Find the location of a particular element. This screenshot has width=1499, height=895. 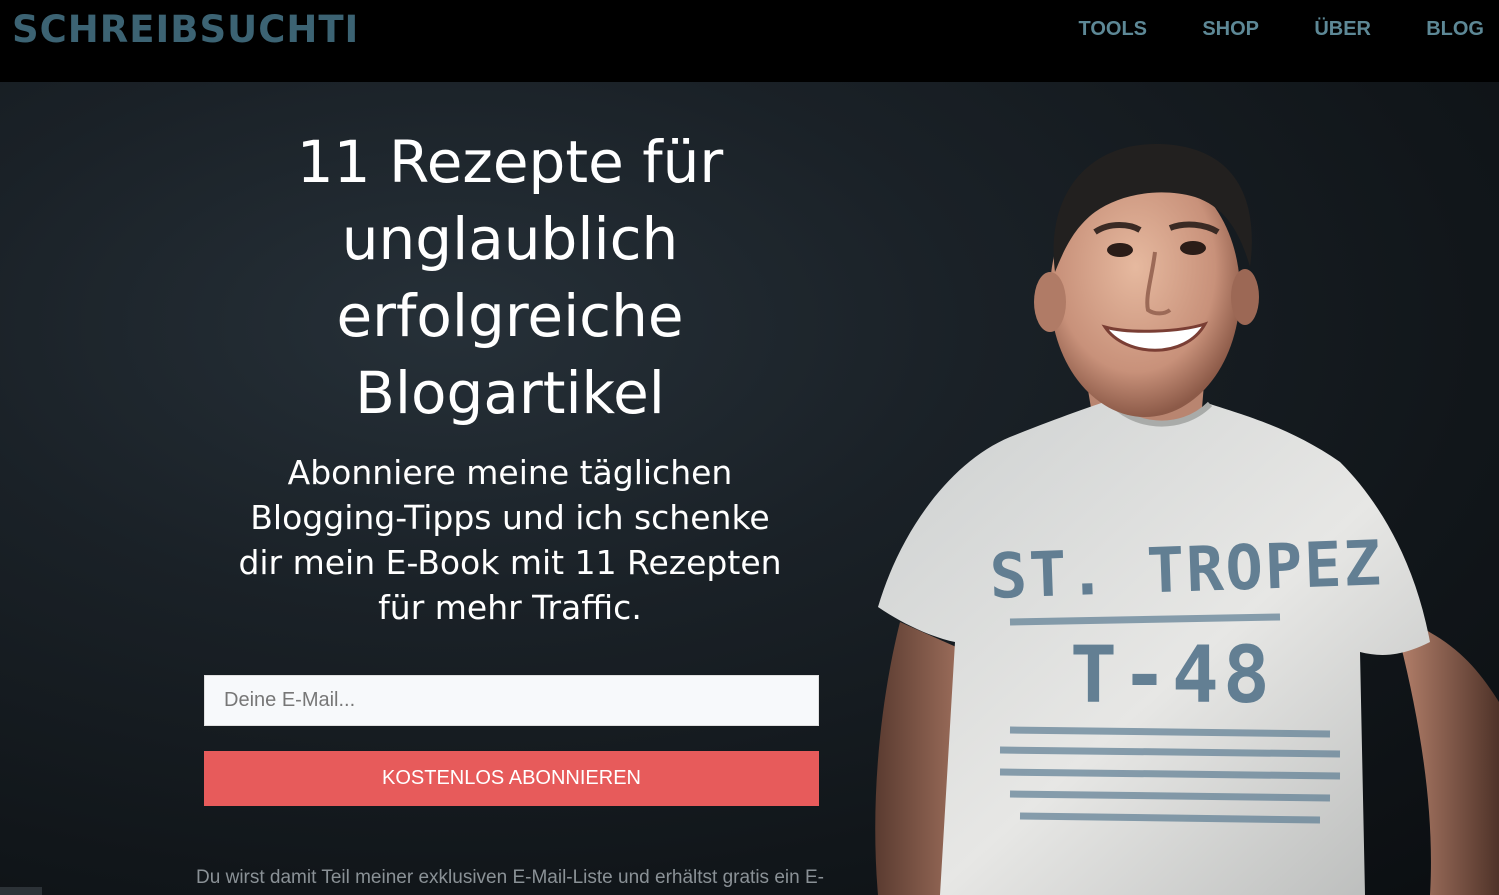

headline-line: erfolgreiche is located at coordinates (510, 316).